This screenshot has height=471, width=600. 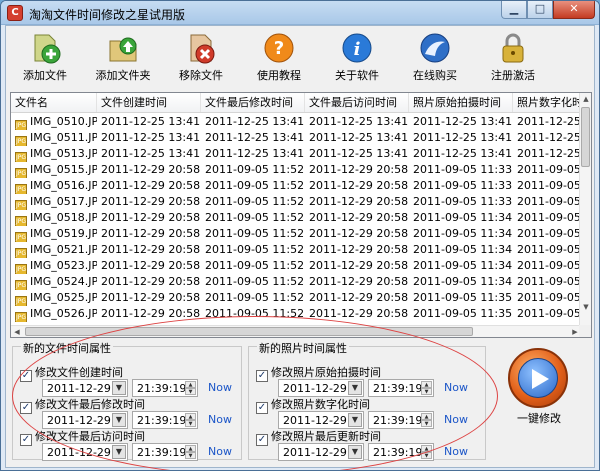 What do you see at coordinates (17, 331) in the screenshot?
I see `scroll-left-icon: ◀` at bounding box center [17, 331].